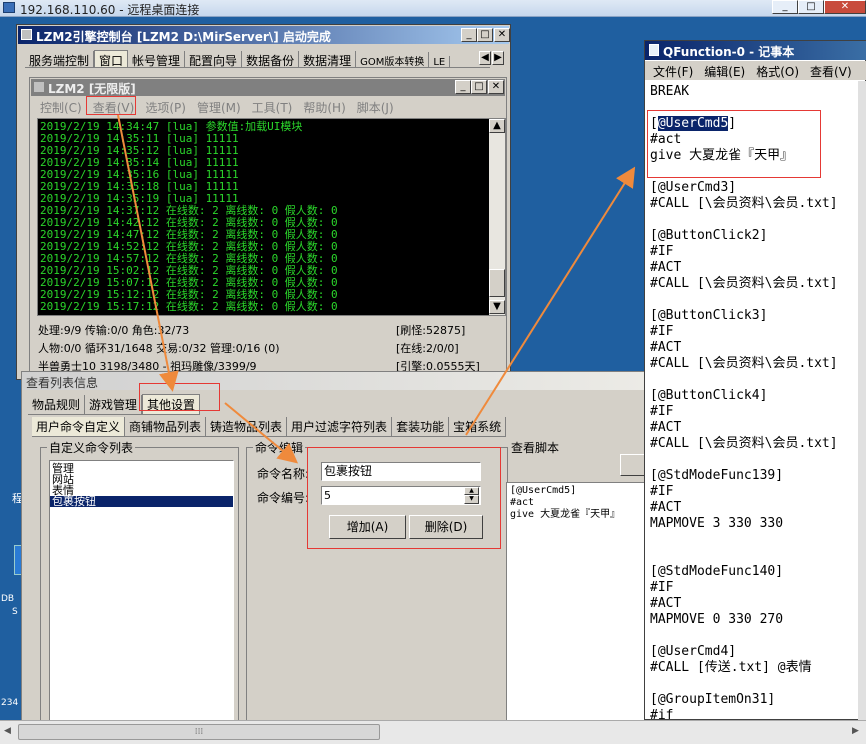 This screenshot has width=866, height=744. What do you see at coordinates (141, 501) in the screenshot?
I see `list-item-selected: 包裹按钮` at bounding box center [141, 501].